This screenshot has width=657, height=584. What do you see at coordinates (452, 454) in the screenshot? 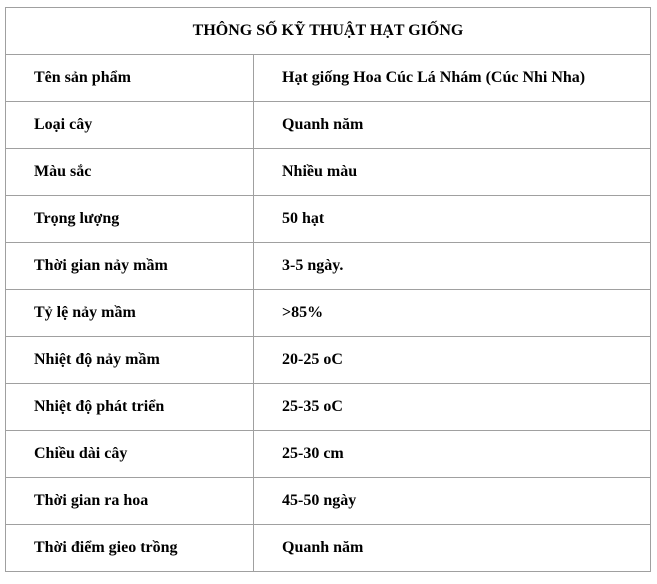
I see `row-value: 25-30 cm` at bounding box center [452, 454].